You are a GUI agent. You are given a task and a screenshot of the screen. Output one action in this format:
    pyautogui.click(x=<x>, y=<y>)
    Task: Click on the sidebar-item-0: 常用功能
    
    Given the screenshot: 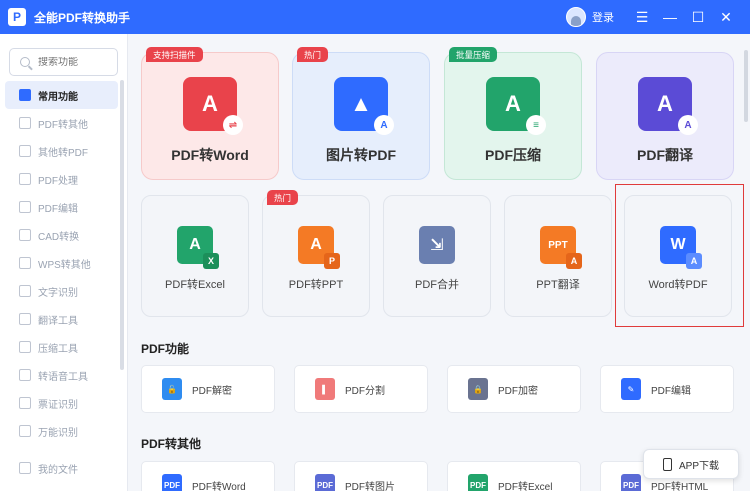 What is the action you would take?
    pyautogui.click(x=61, y=95)
    